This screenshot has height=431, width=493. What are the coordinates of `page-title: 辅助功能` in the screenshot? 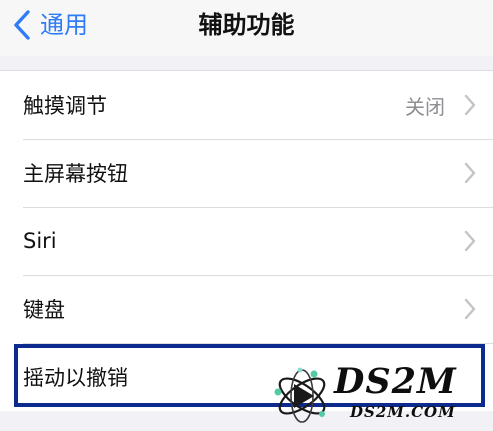 It's located at (246, 25).